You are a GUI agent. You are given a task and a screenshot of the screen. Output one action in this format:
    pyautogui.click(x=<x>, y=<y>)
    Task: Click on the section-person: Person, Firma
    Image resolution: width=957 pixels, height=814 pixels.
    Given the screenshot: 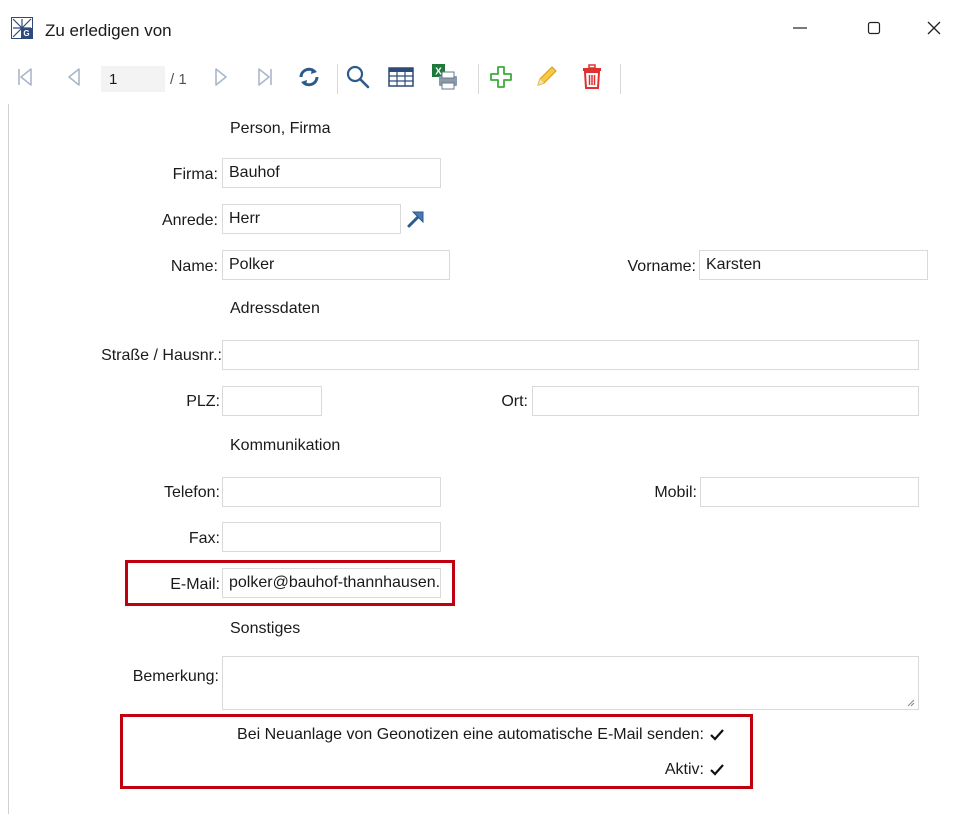 What is the action you would take?
    pyautogui.click(x=280, y=128)
    